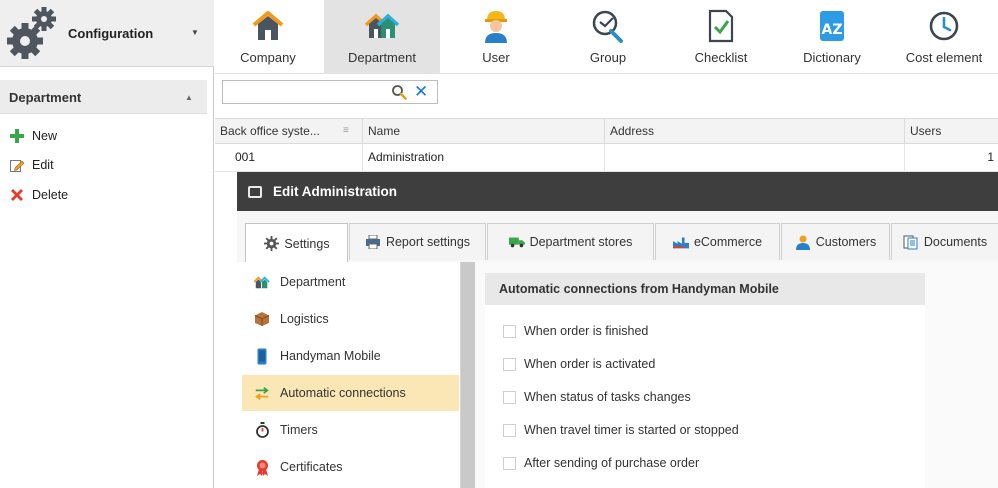  What do you see at coordinates (17, 136) in the screenshot?
I see `plus-icon` at bounding box center [17, 136].